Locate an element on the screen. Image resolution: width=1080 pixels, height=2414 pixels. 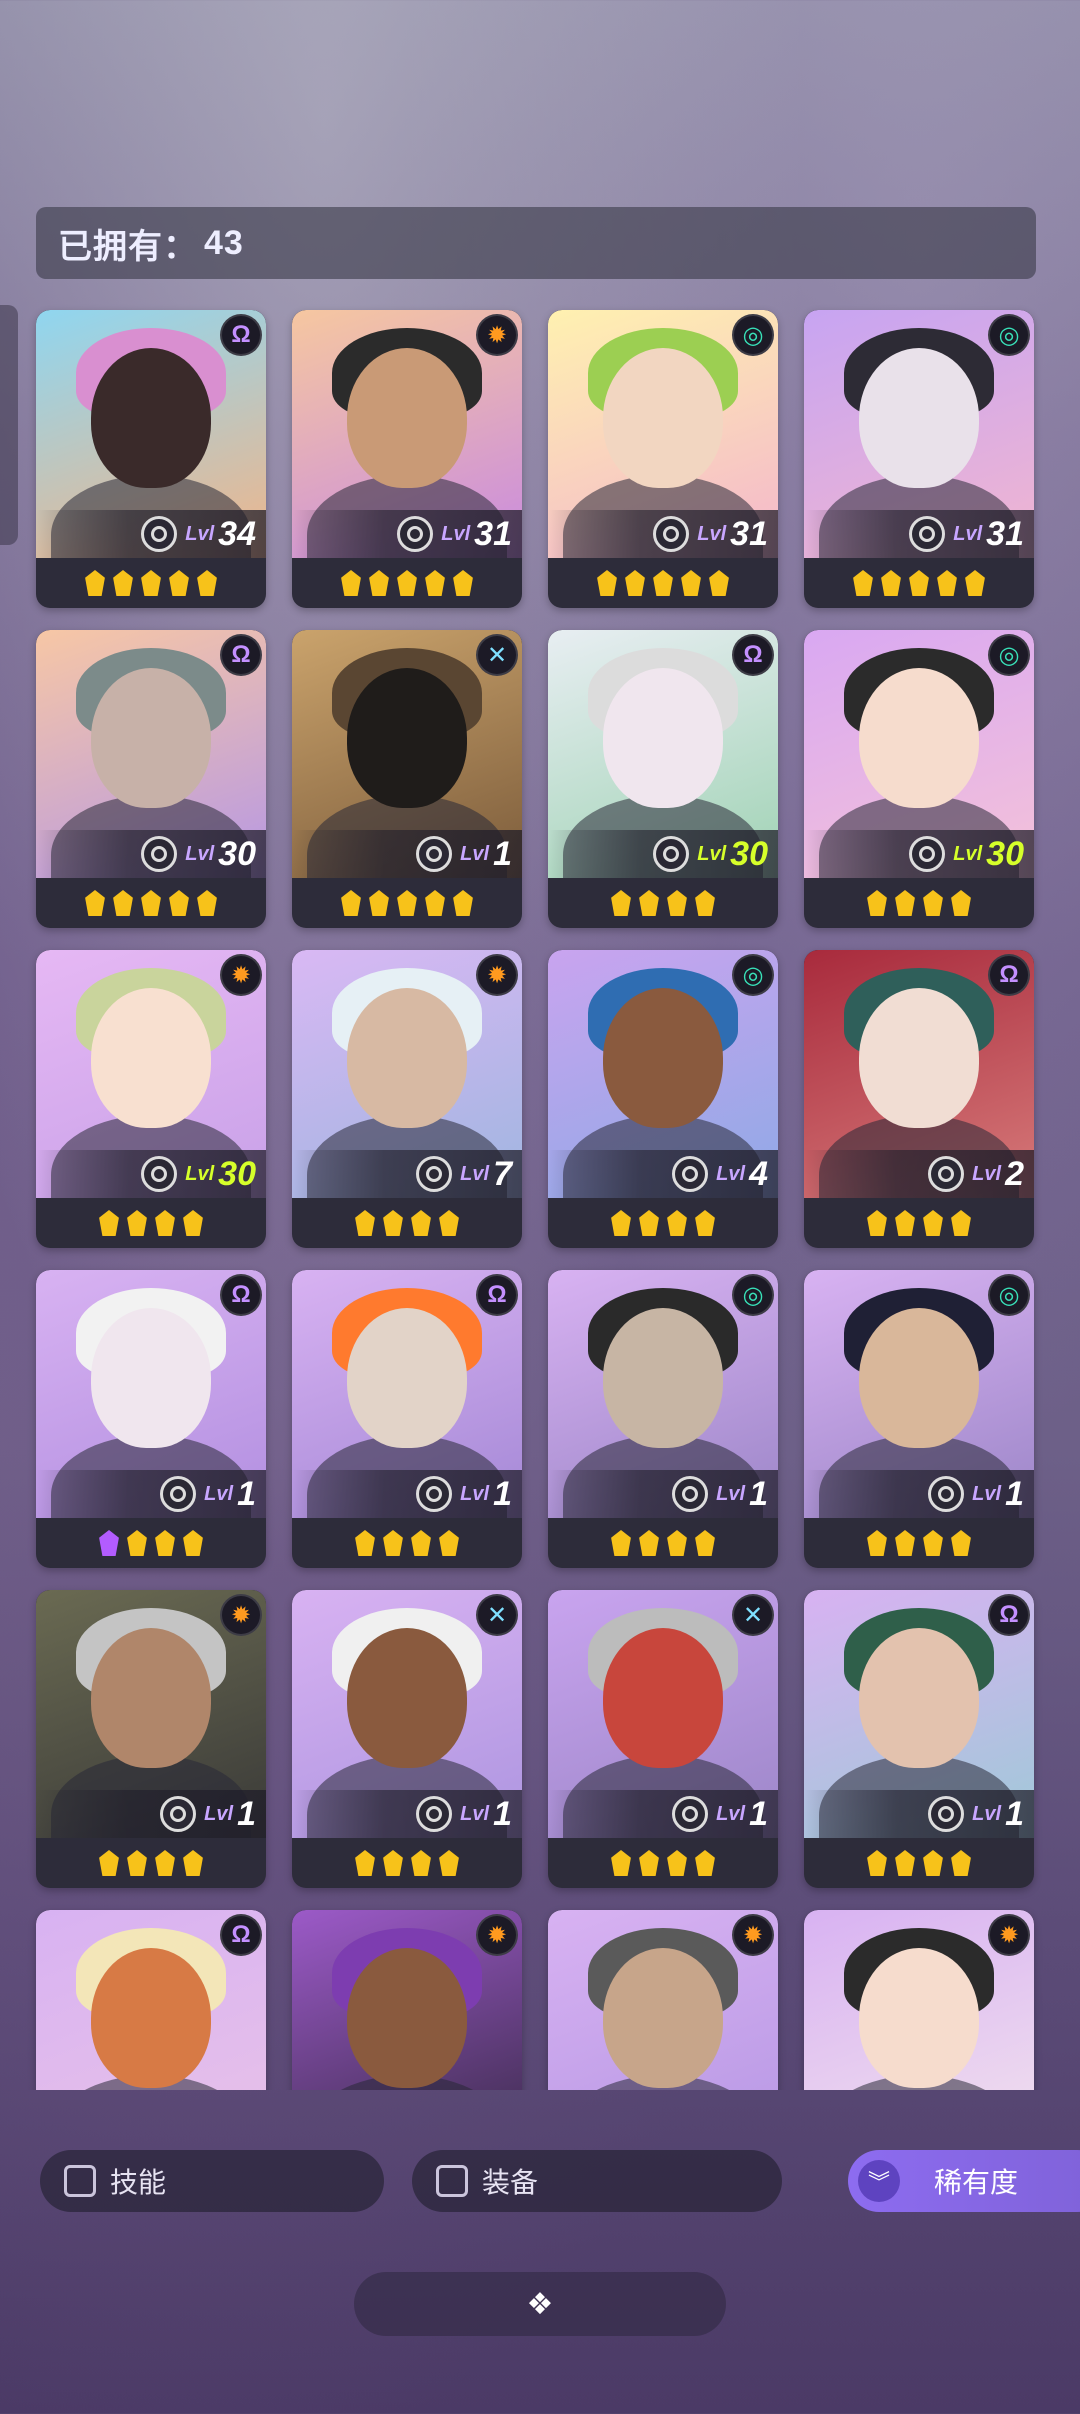
hero-card: Ω Lvl 2 is located at coordinates (919, 1099).